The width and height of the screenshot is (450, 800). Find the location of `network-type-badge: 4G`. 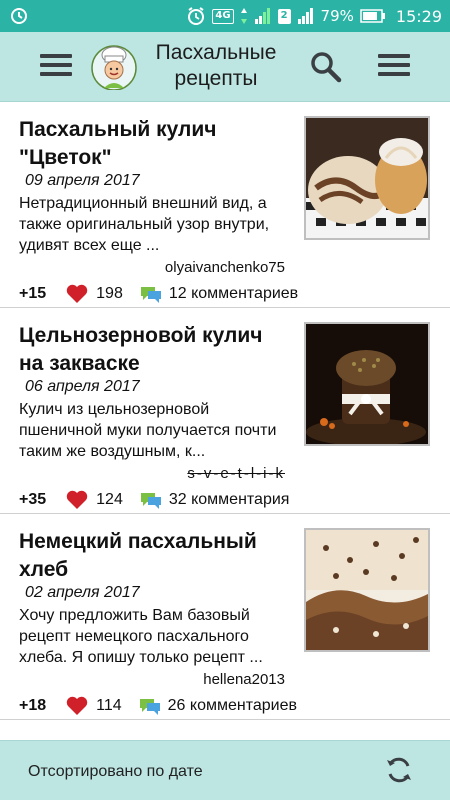

network-type-badge: 4G is located at coordinates (223, 16).